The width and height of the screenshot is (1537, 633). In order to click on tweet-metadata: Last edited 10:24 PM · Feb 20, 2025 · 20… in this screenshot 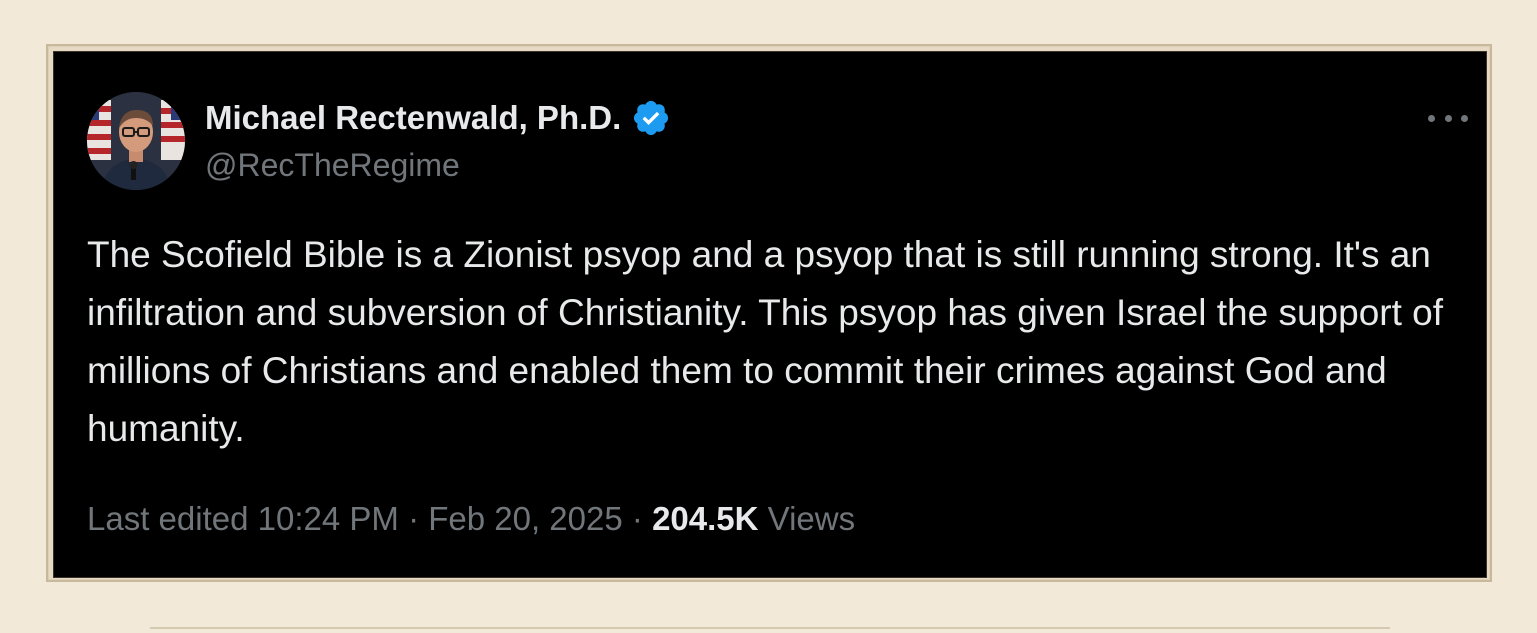, I will do `click(471, 519)`.